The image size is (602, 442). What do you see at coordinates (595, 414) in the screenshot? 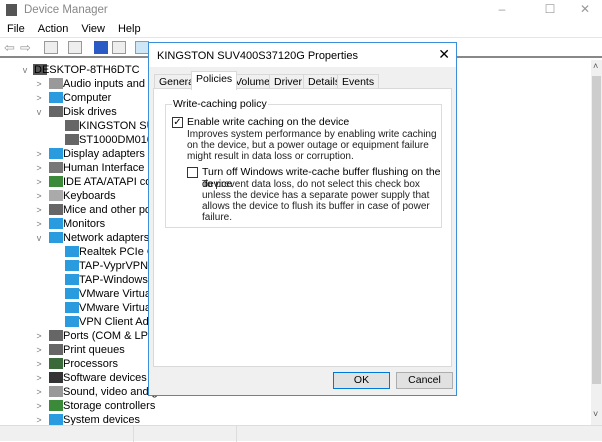
I see `scroll-down-icon: ˅` at bounding box center [595, 414].